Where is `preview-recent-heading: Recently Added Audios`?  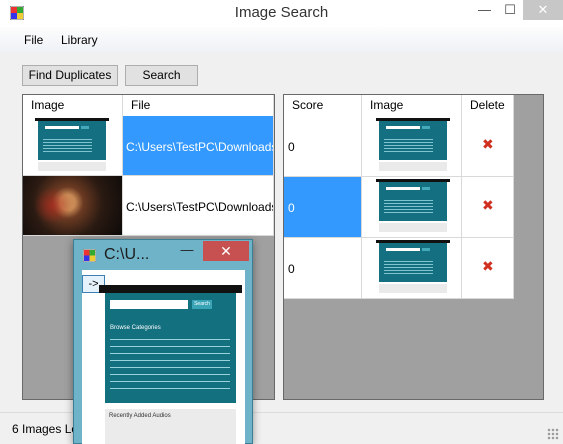 preview-recent-heading: Recently Added Audios is located at coordinates (140, 416).